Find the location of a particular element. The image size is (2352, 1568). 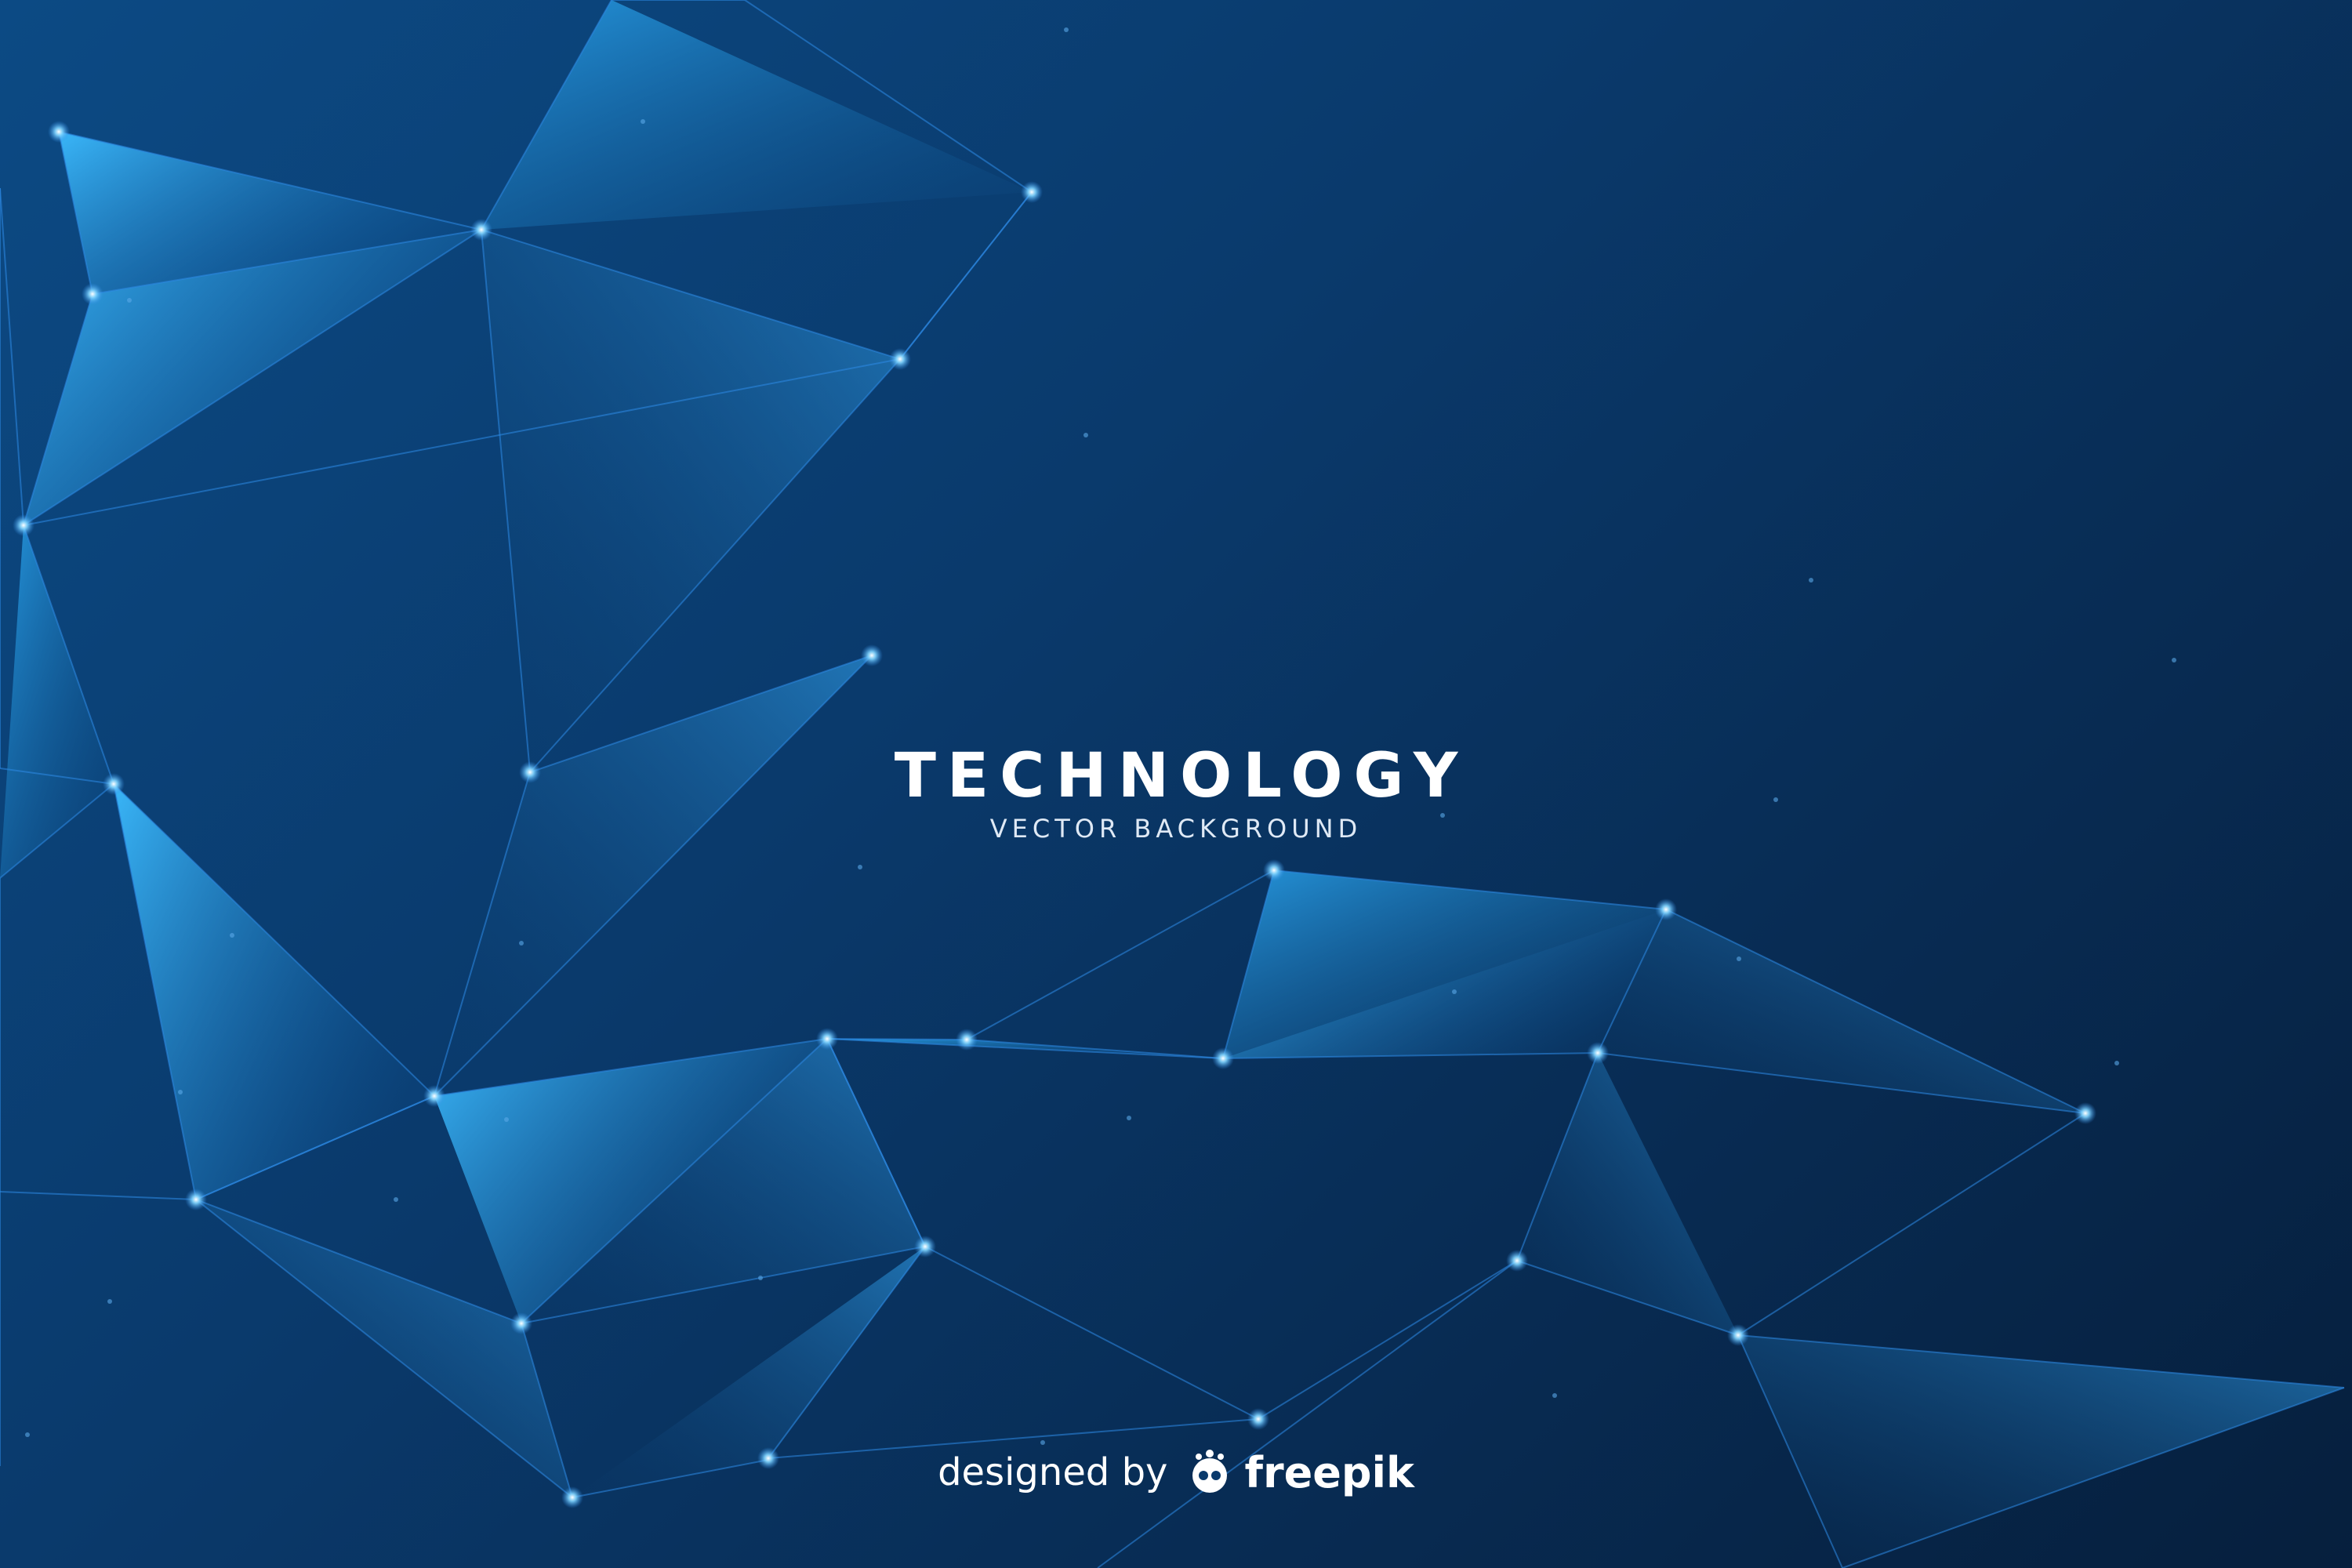

credit-prefix: designed by is located at coordinates (1053, 1472).